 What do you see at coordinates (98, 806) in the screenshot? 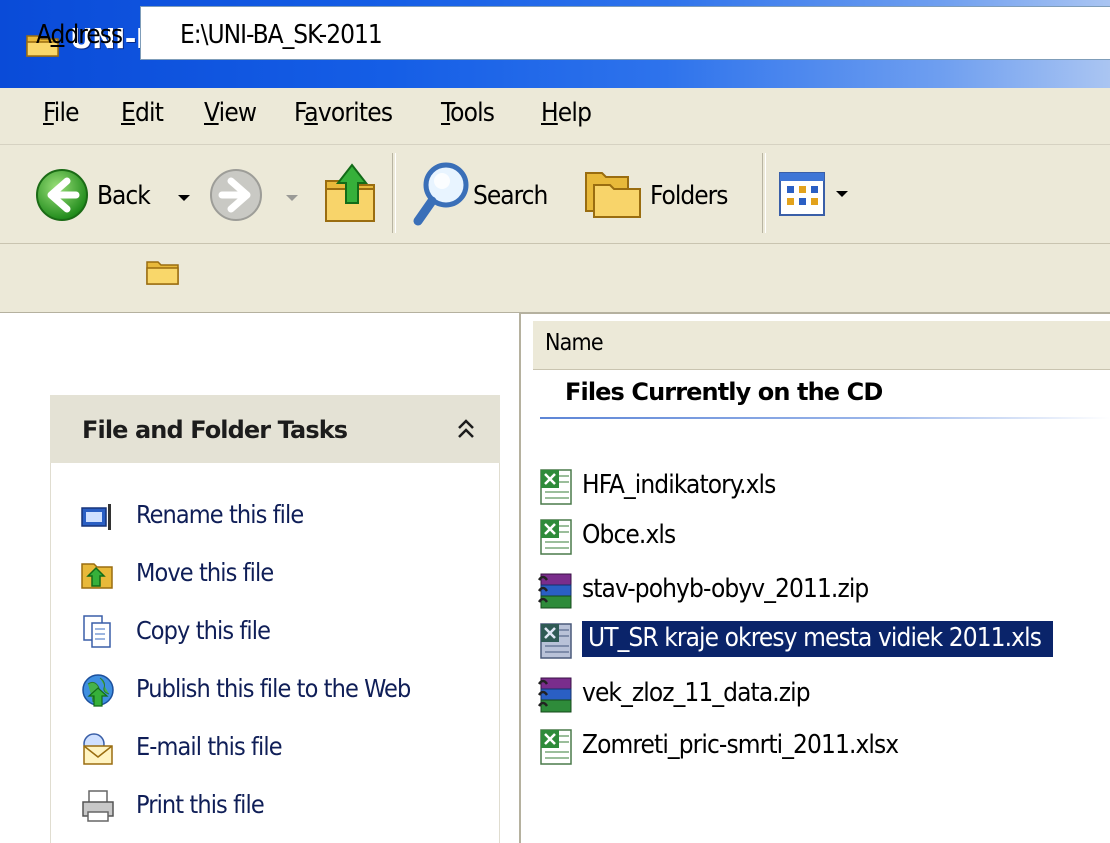
I see `printer-icon` at bounding box center [98, 806].